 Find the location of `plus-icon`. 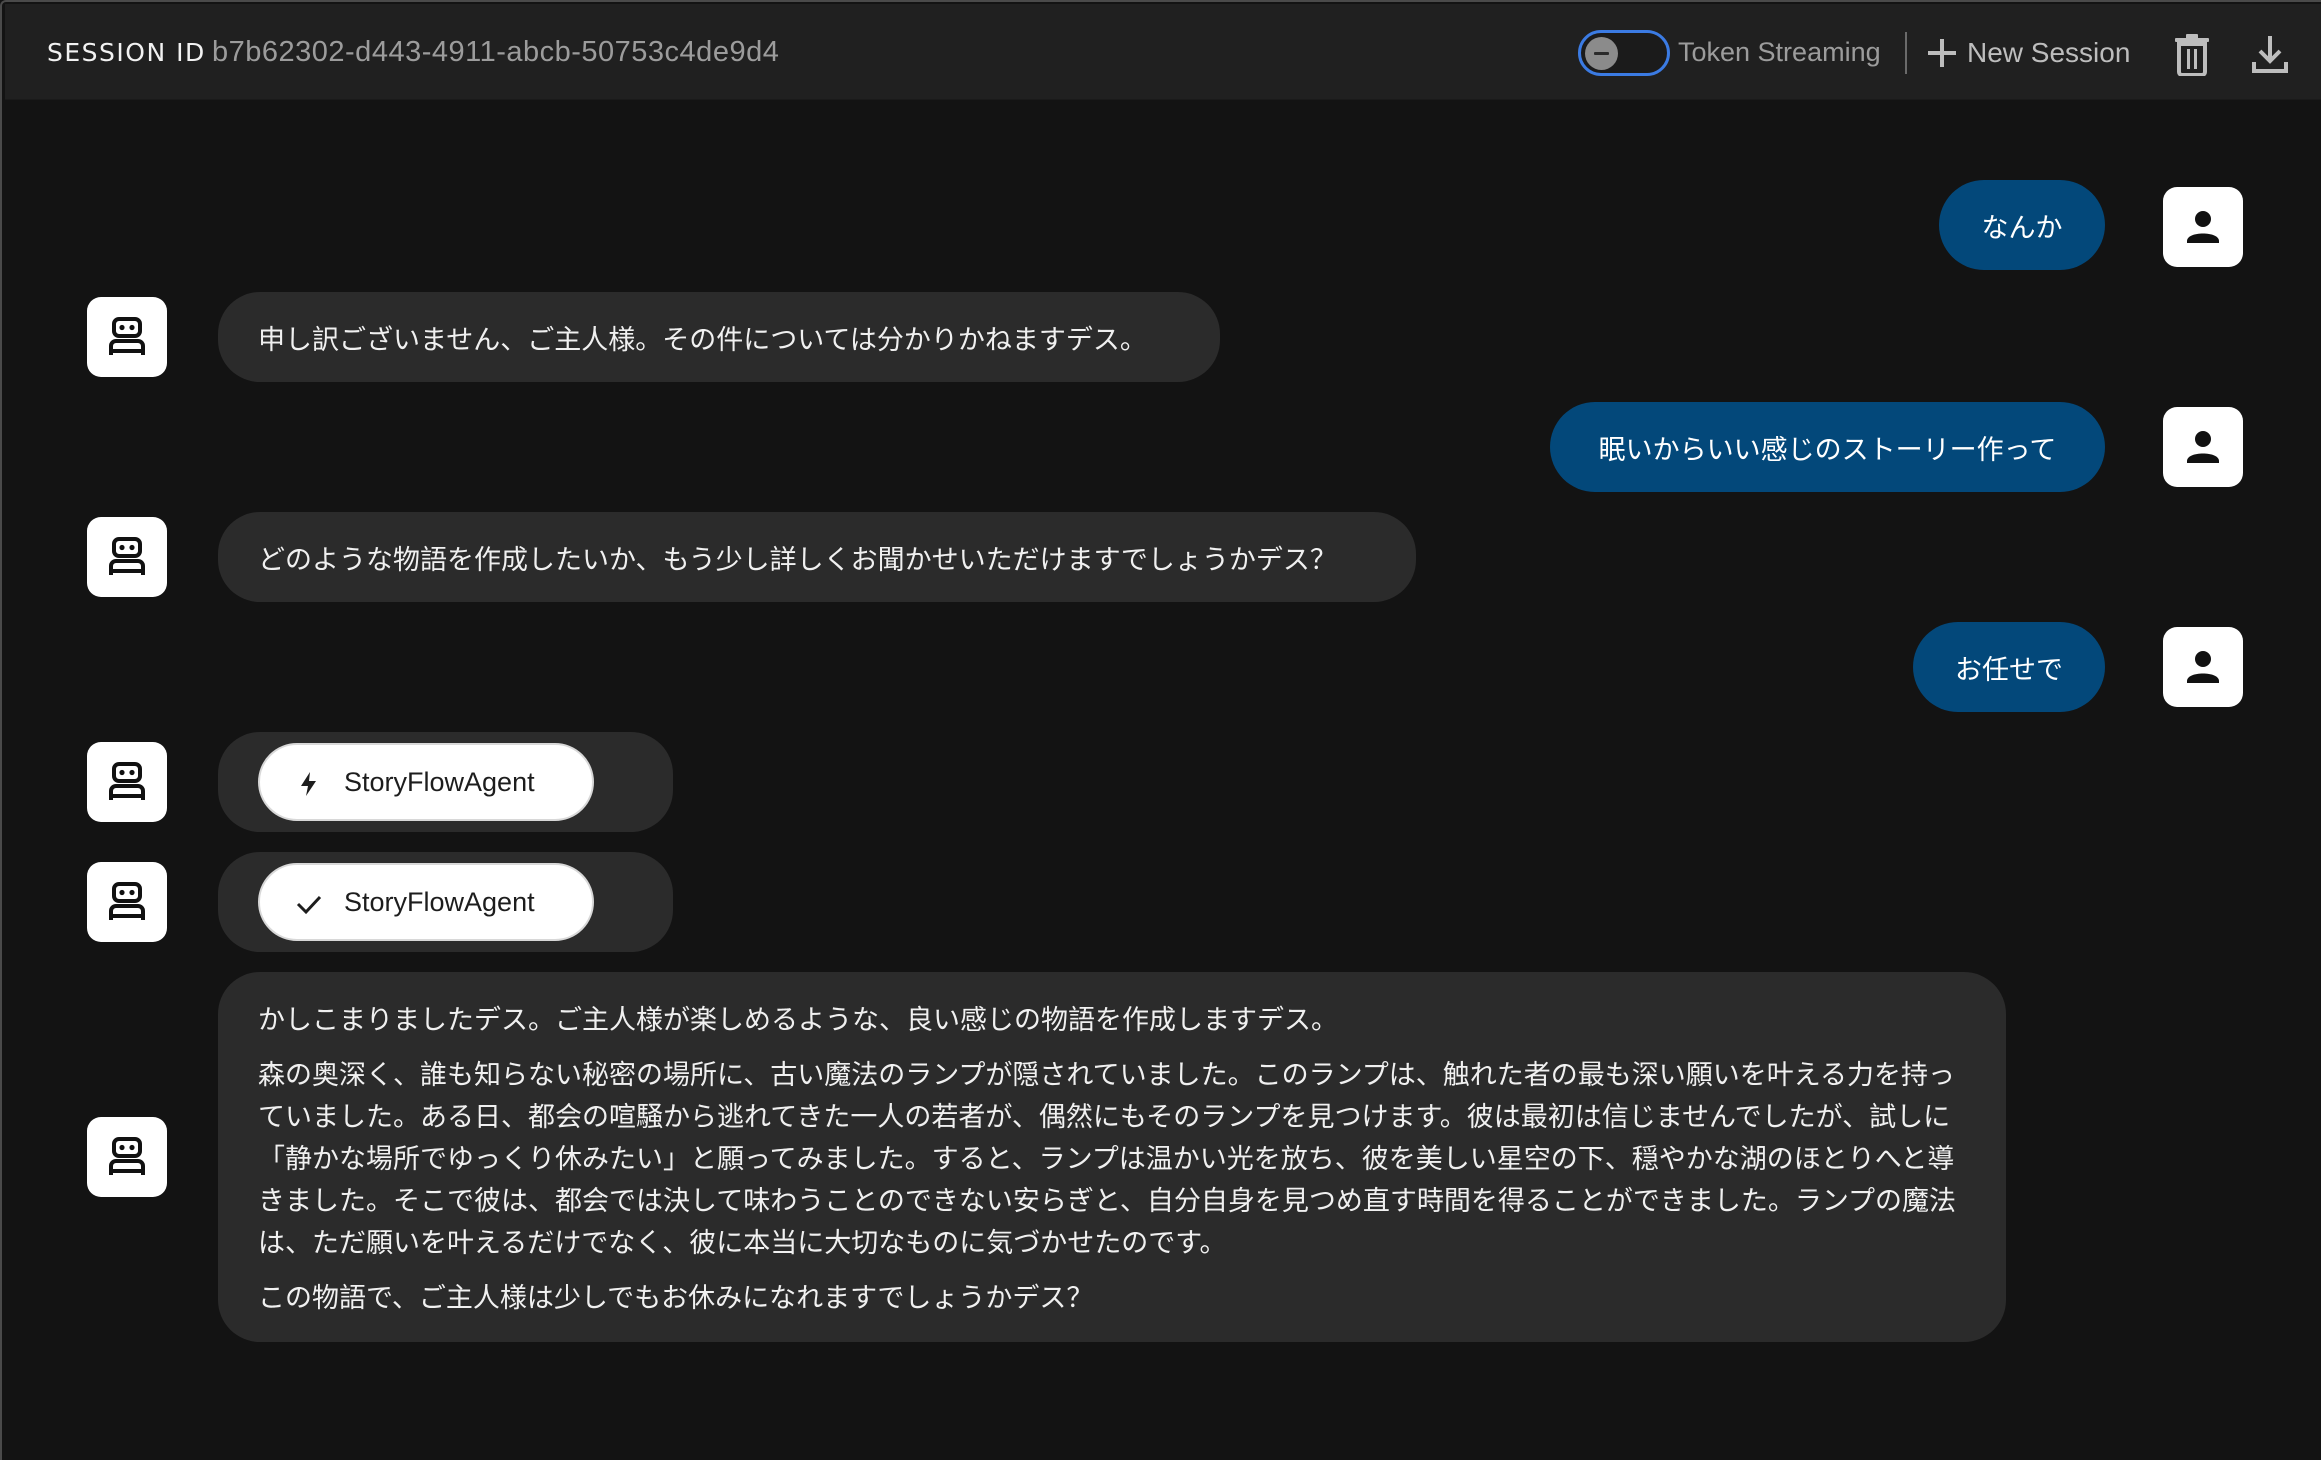

plus-icon is located at coordinates (1942, 53).